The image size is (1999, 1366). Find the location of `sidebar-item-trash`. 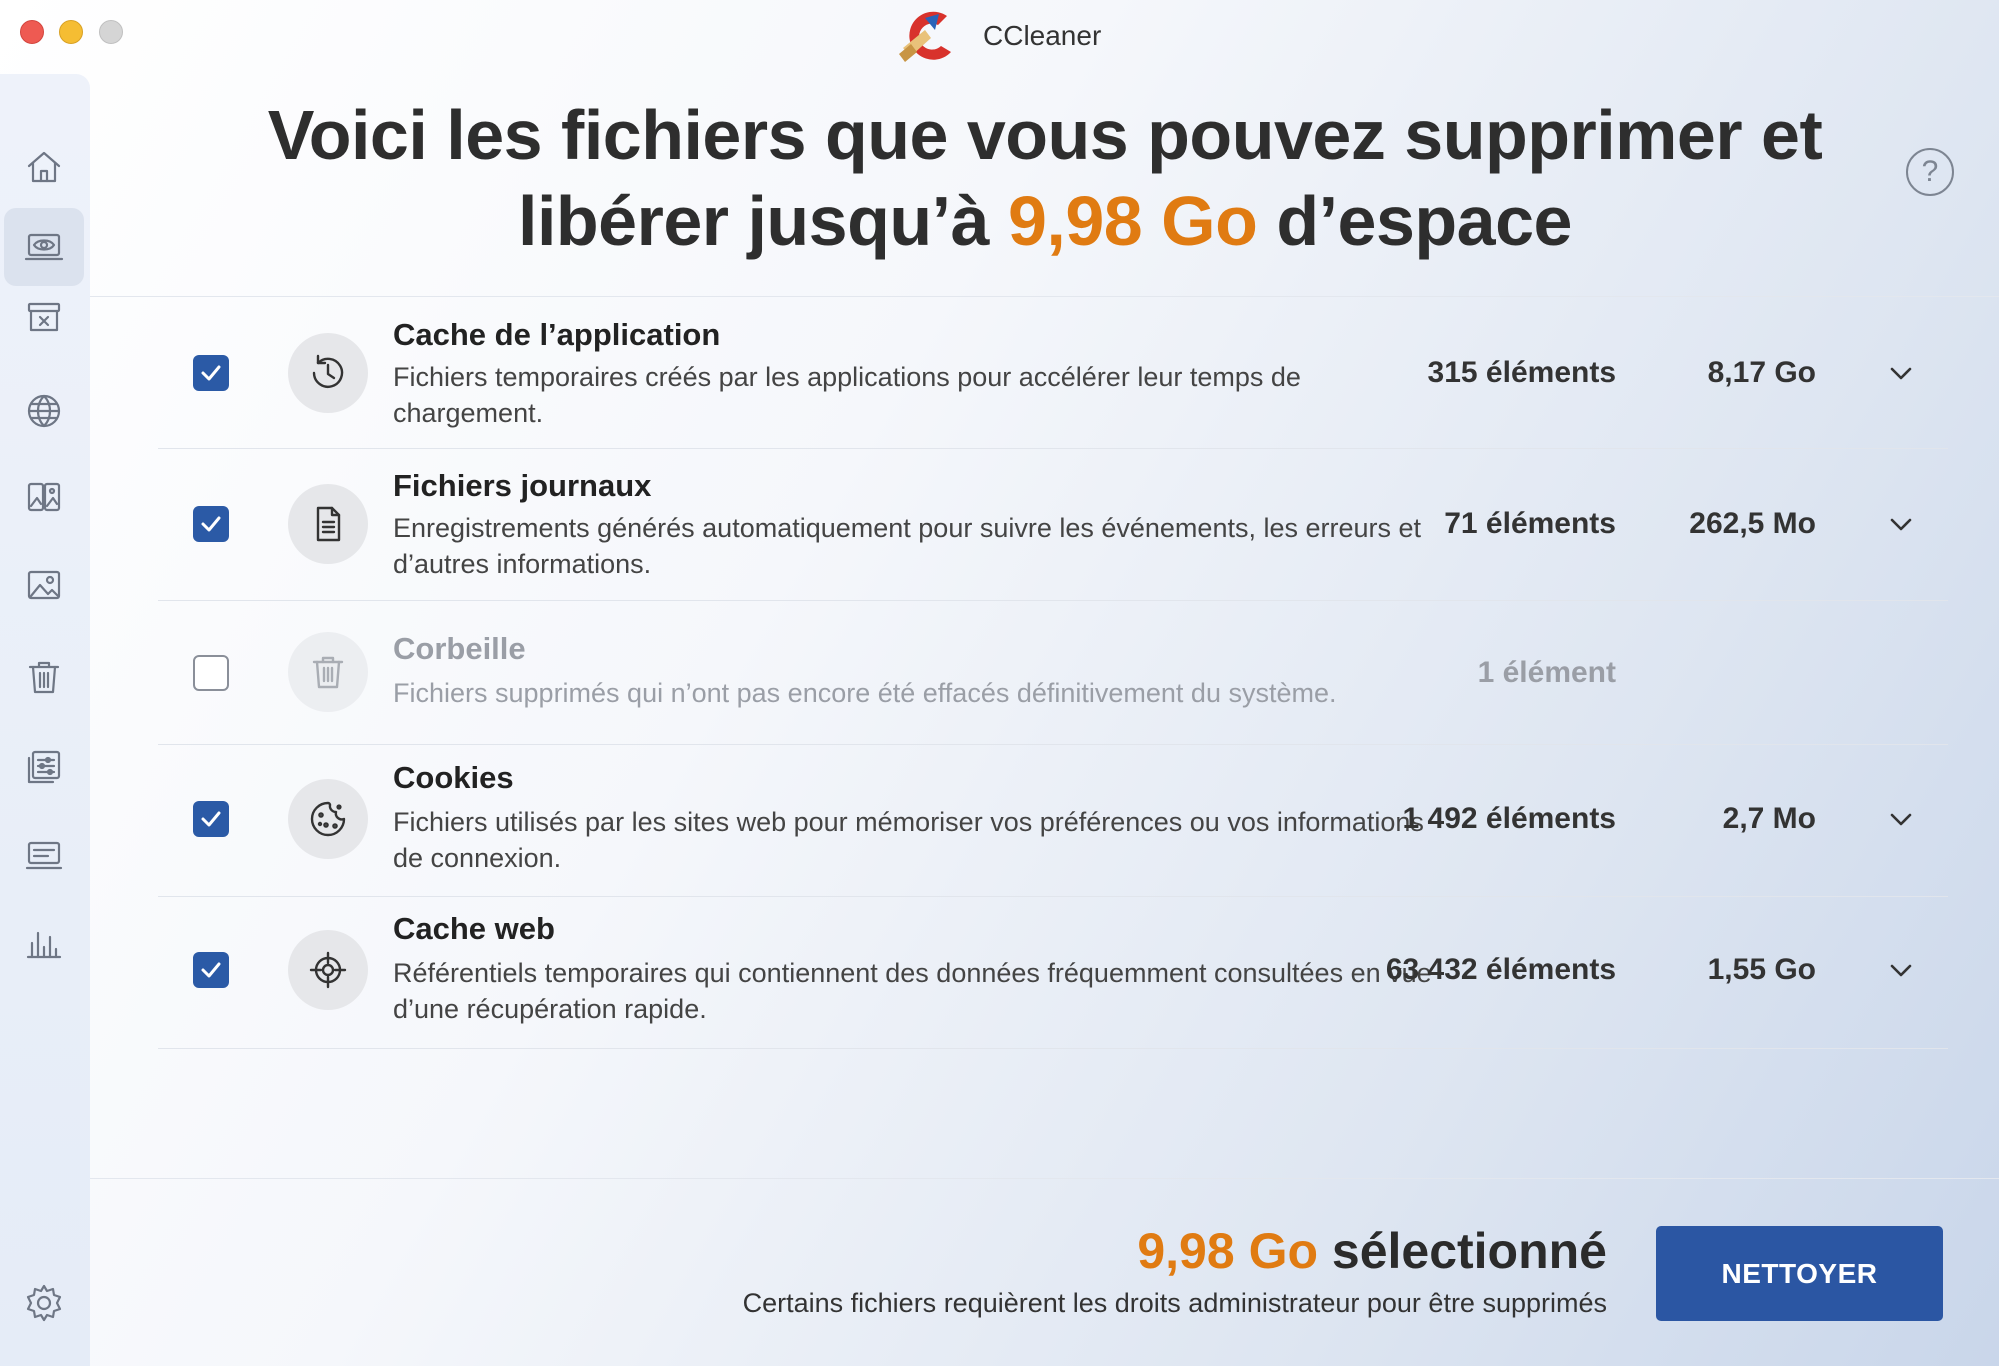

sidebar-item-trash is located at coordinates (44, 677).